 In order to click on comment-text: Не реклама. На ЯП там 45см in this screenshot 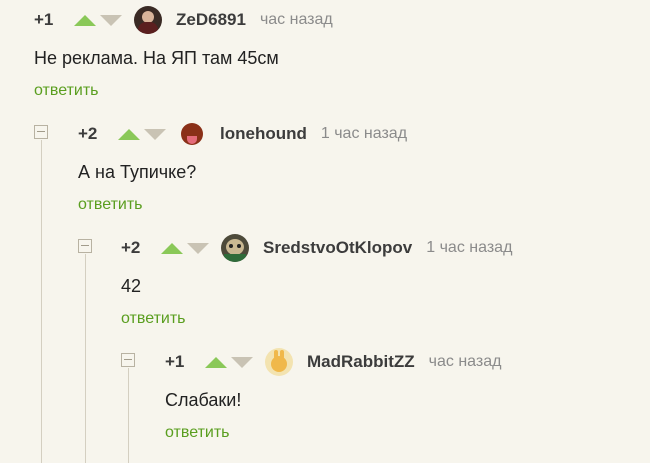, I will do `click(156, 58)`.